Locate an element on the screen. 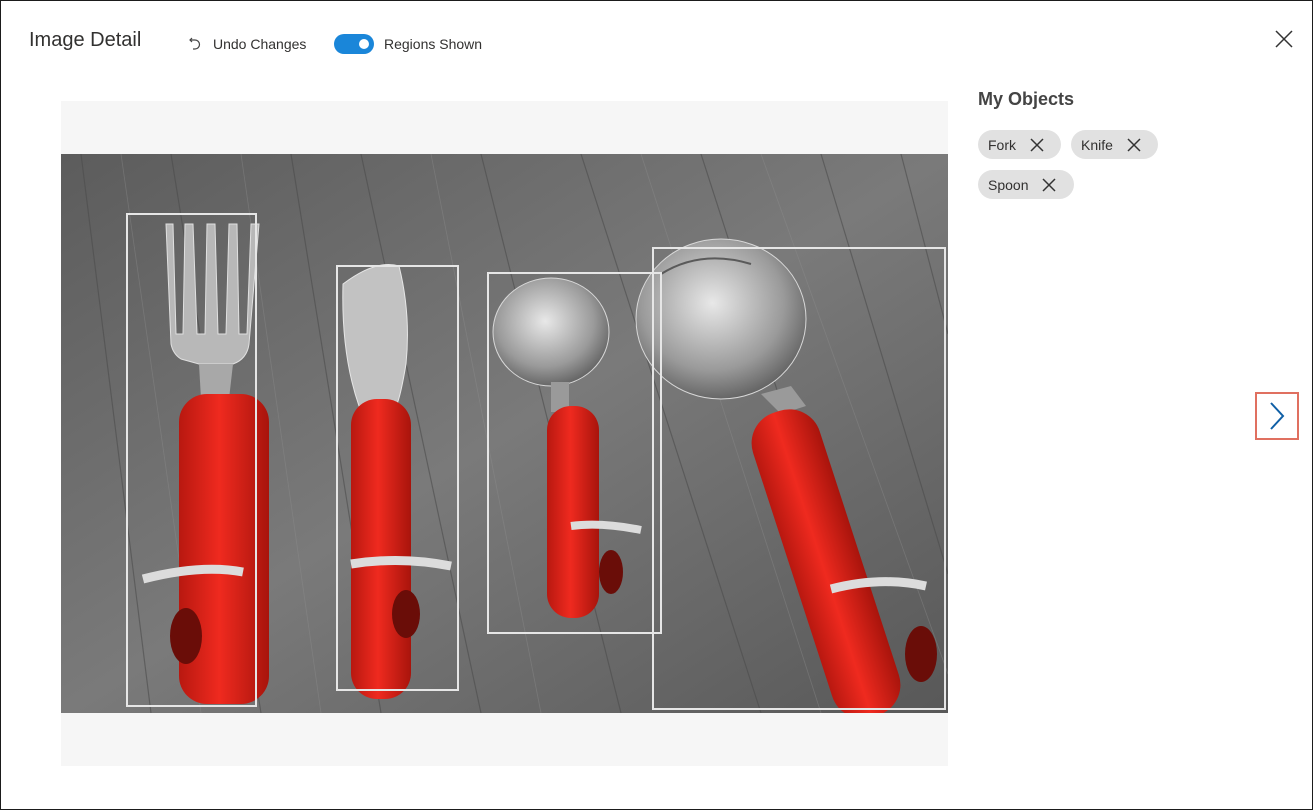 This screenshot has width=1313, height=810. tag-label: Spoon is located at coordinates (1008, 184).